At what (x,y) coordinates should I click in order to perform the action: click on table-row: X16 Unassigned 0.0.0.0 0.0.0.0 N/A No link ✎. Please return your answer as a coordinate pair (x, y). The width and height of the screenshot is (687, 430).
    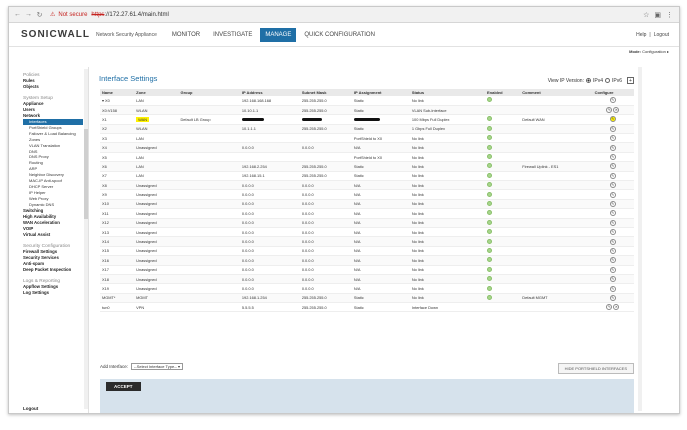
    Looking at the image, I should click on (367, 260).